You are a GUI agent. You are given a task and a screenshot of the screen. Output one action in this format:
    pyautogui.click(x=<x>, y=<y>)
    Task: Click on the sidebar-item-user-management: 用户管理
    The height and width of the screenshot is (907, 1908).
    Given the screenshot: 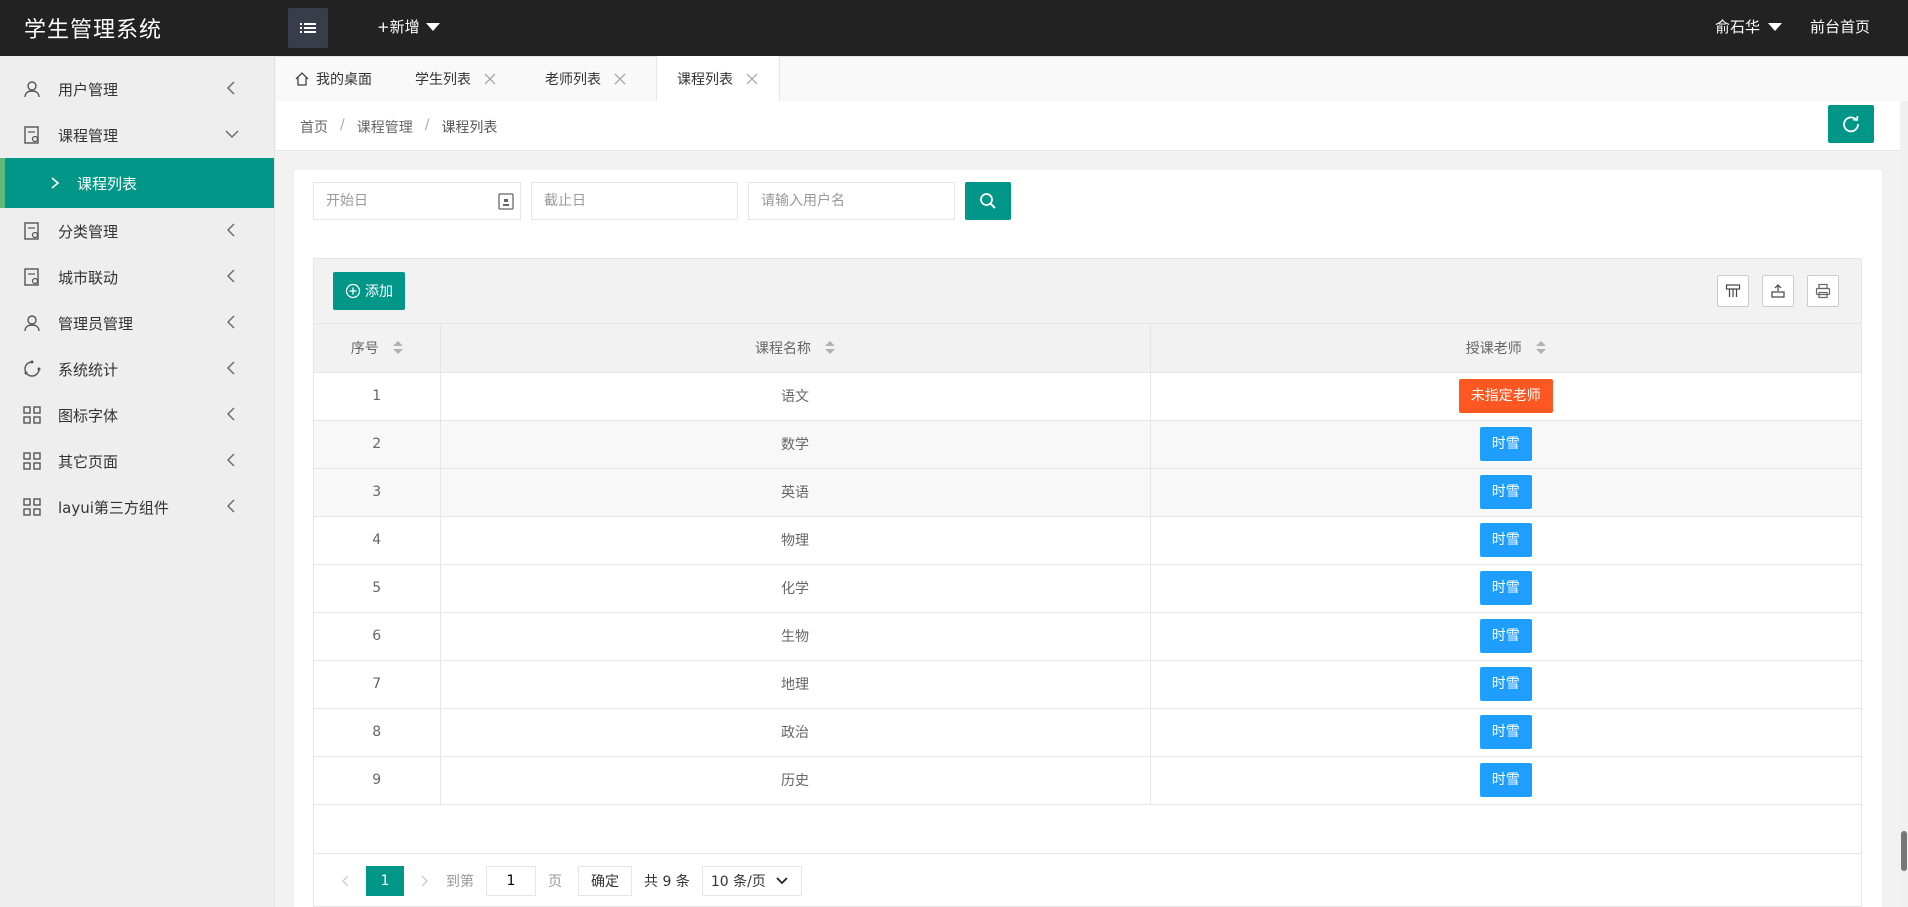 What is the action you would take?
    pyautogui.click(x=137, y=89)
    